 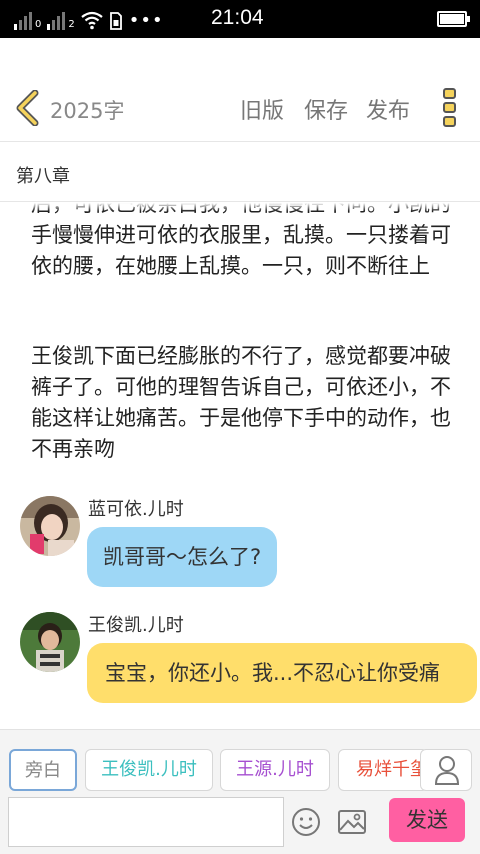 I want to click on message-bubble: 宝宝，你还小。我...不忍心让你受痛, so click(x=282, y=673).